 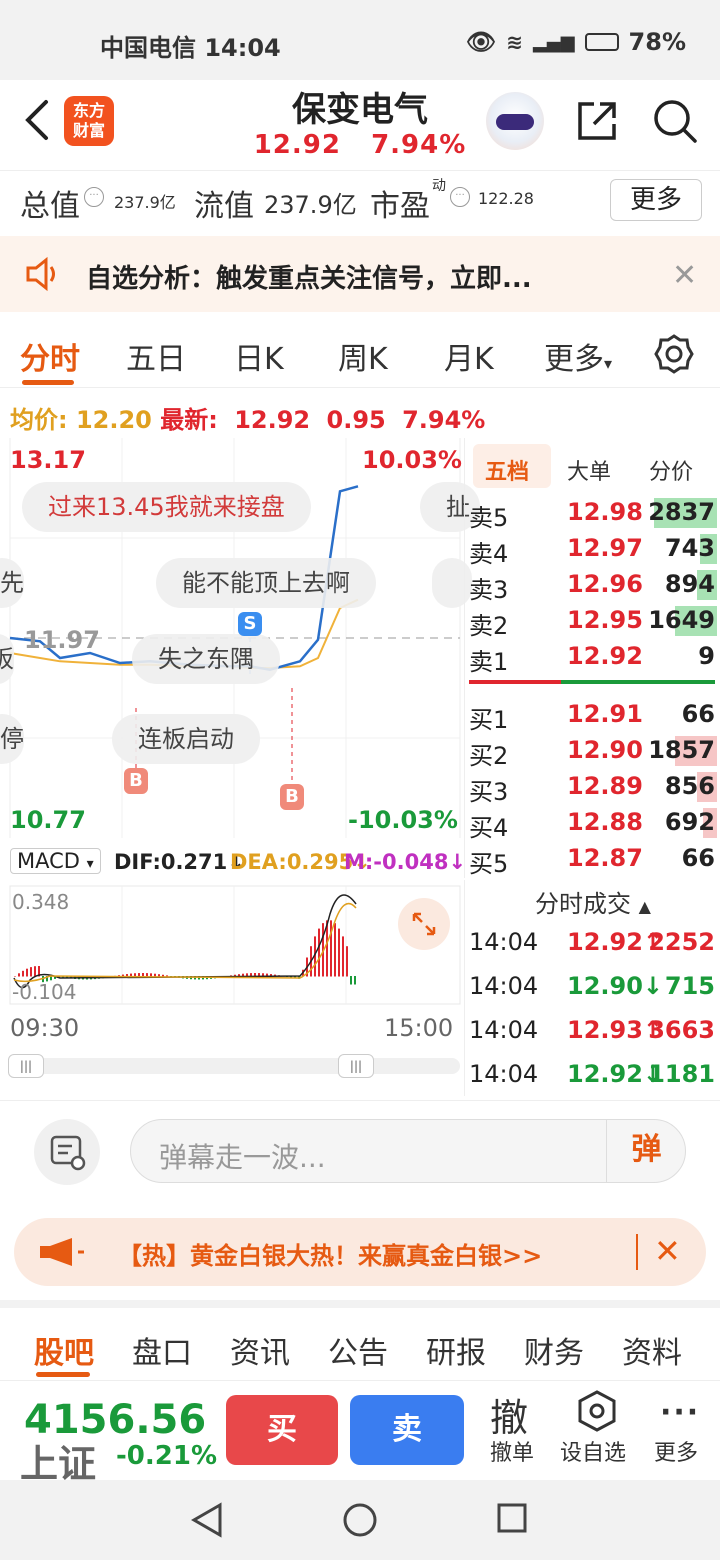 I want to click on add-watchlist-button: 设自选, so click(x=593, y=1451).